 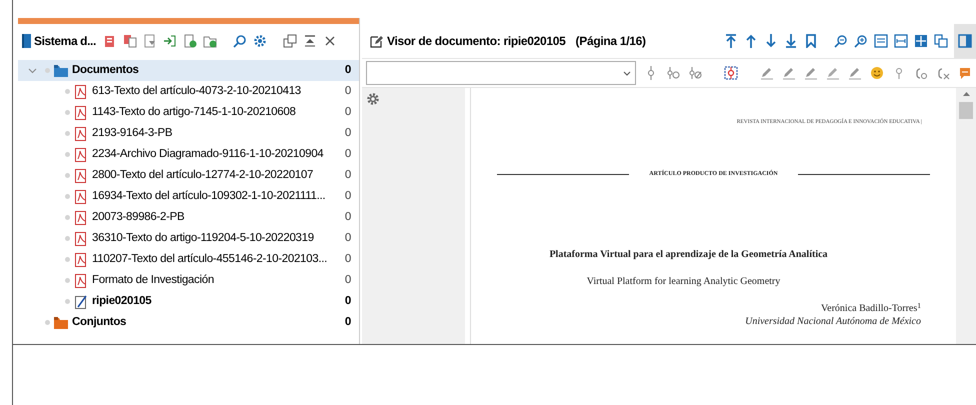 What do you see at coordinates (208, 154) in the screenshot?
I see `item-label: 2234-Archivo Diagramado-9116-1-10-20210904` at bounding box center [208, 154].